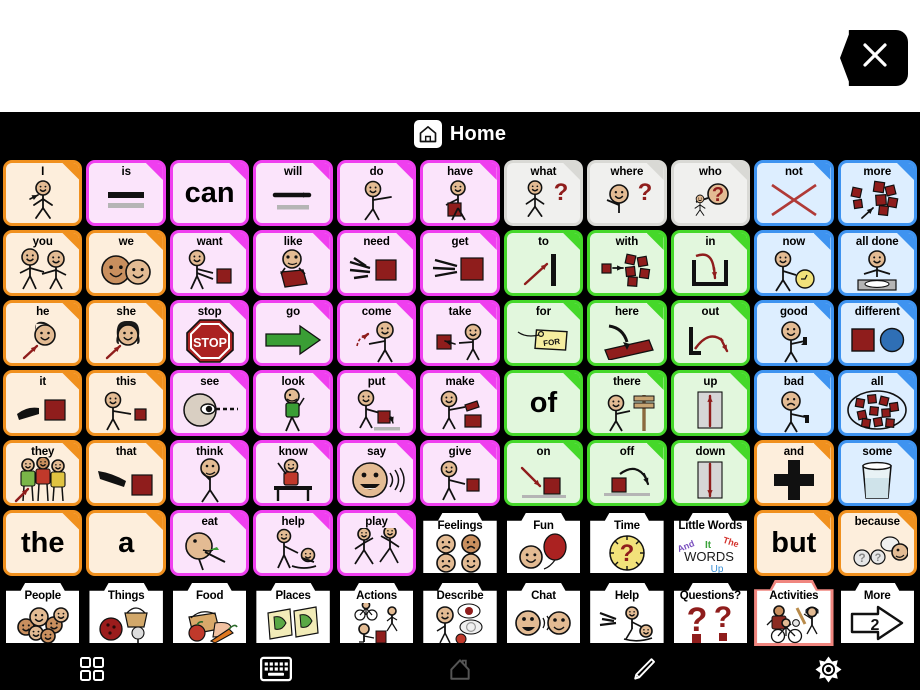  What do you see at coordinates (627, 543) in the screenshot?
I see `category-button-time: Time?` at bounding box center [627, 543].